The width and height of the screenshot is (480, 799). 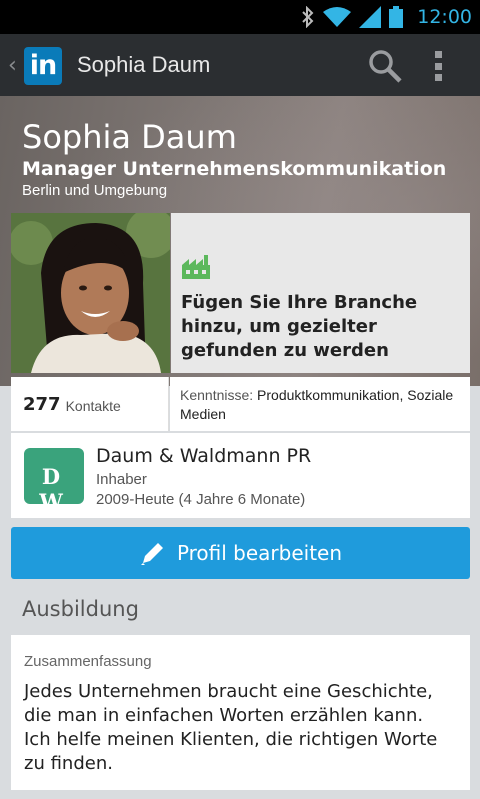 I want to click on action-bar-title: Sophia Daum, so click(x=144, y=64).